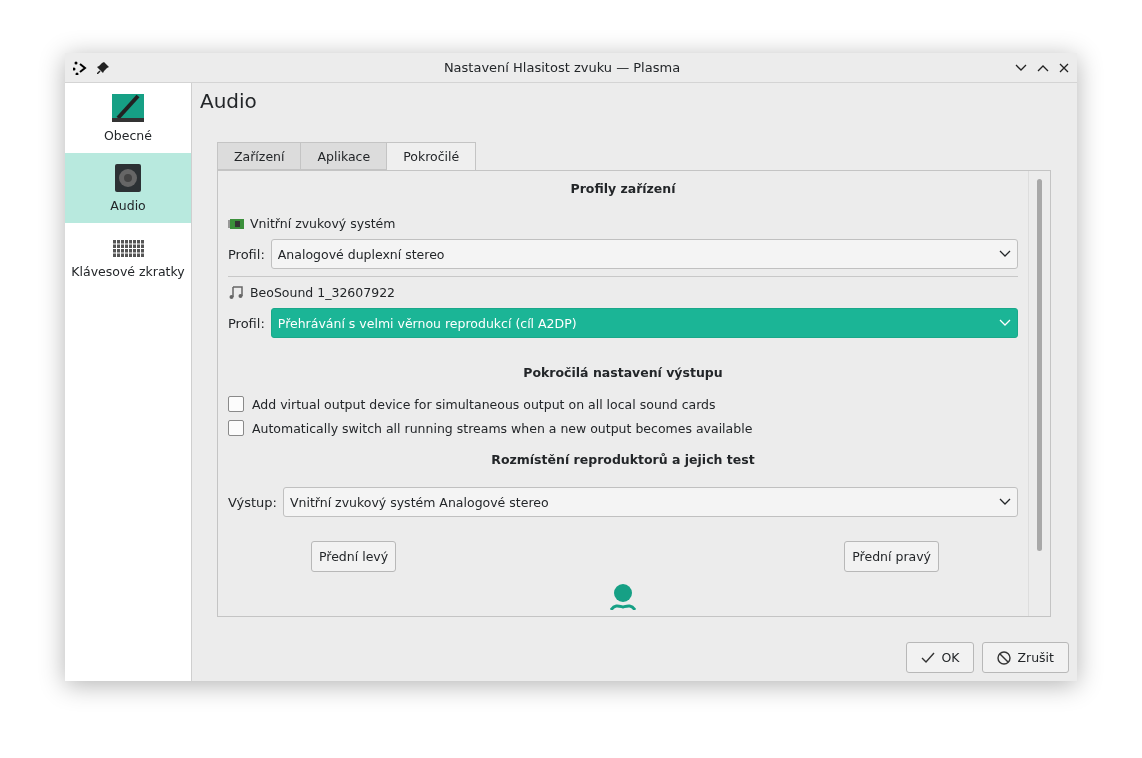  What do you see at coordinates (259, 156) in the screenshot?
I see `tab: Zařízení` at bounding box center [259, 156].